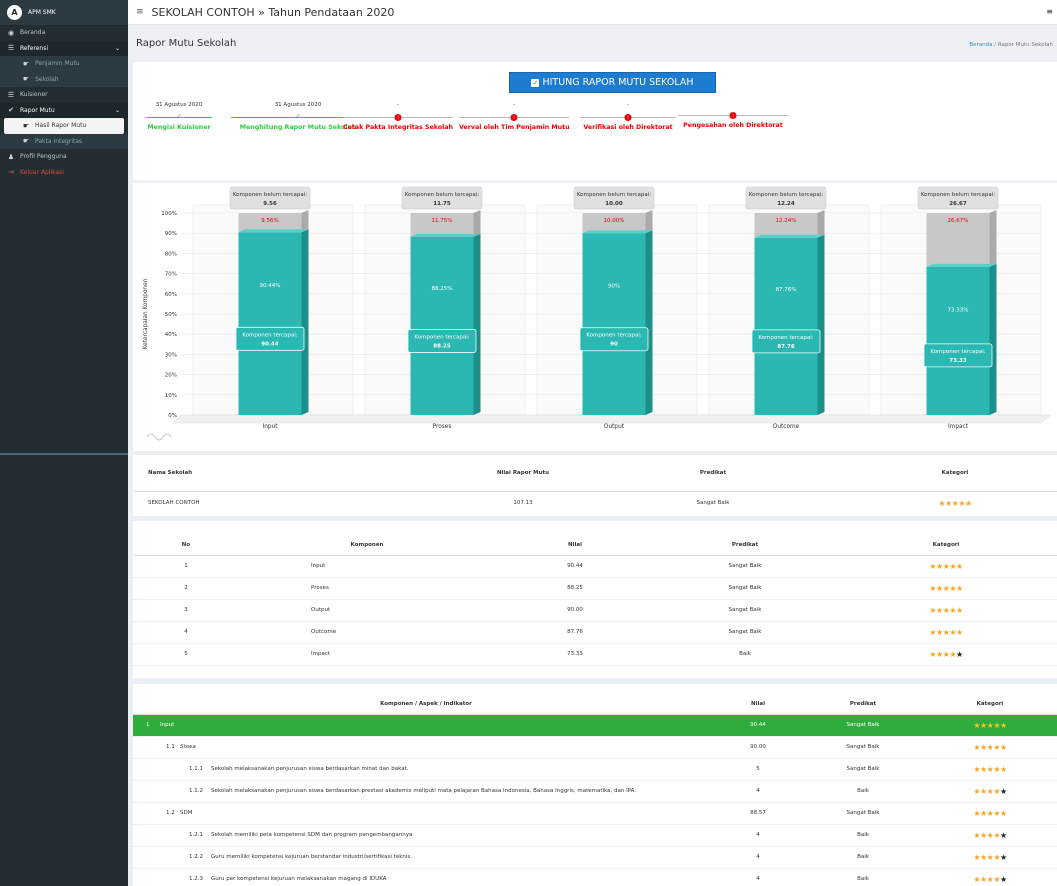 The height and width of the screenshot is (886, 1057). What do you see at coordinates (1025, 45) in the screenshot?
I see `breadcrumb-current: Rapor Mutu Sekolah` at bounding box center [1025, 45].